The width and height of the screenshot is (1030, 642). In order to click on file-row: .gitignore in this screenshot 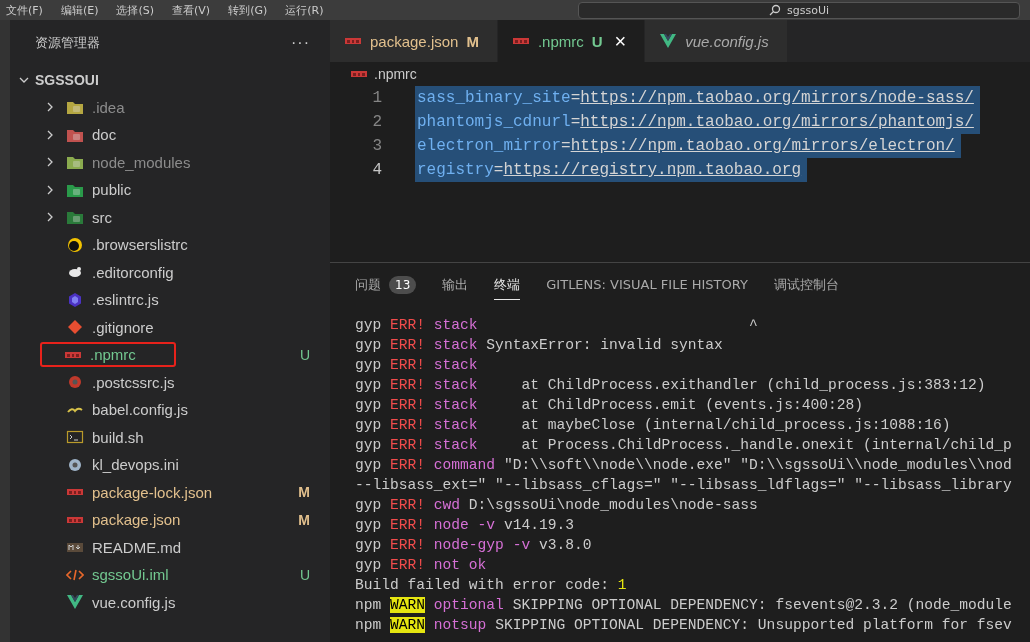, I will do `click(170, 327)`.